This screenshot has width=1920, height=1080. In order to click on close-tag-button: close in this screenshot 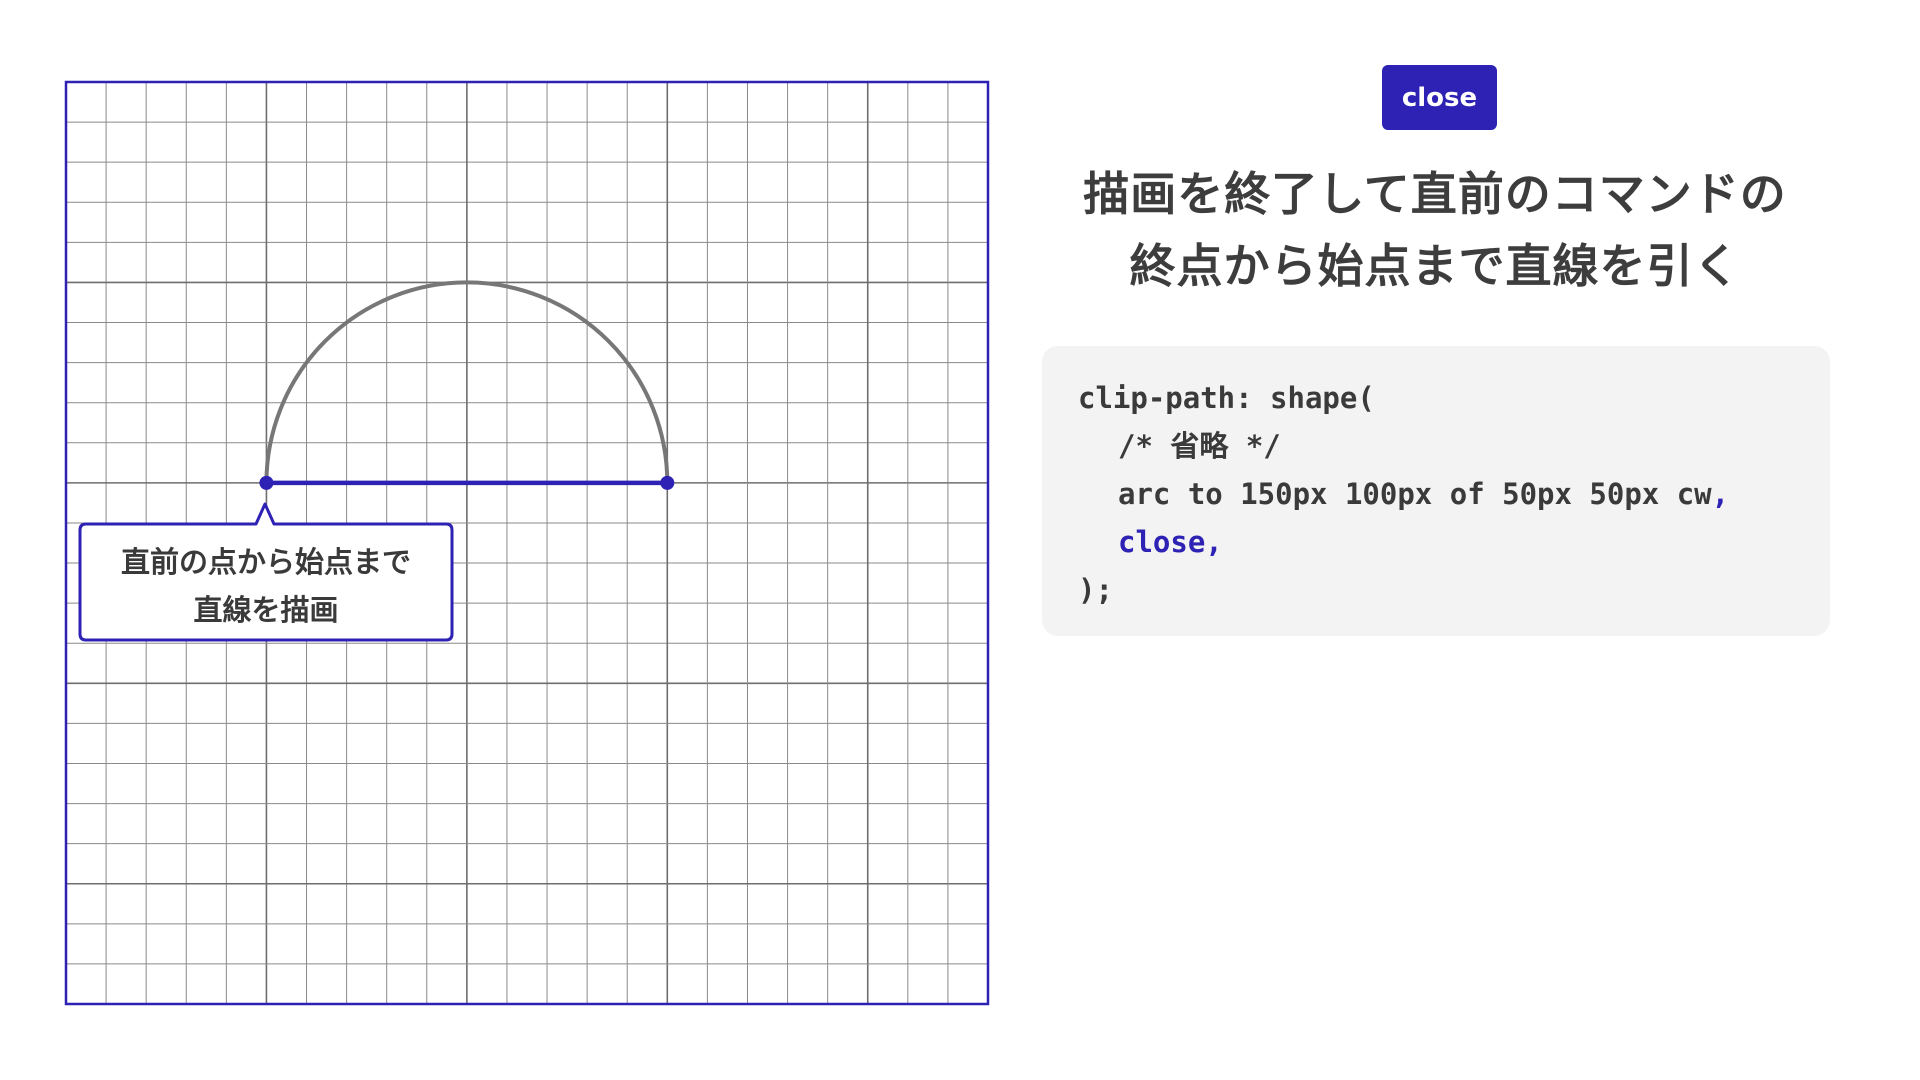, I will do `click(1439, 97)`.